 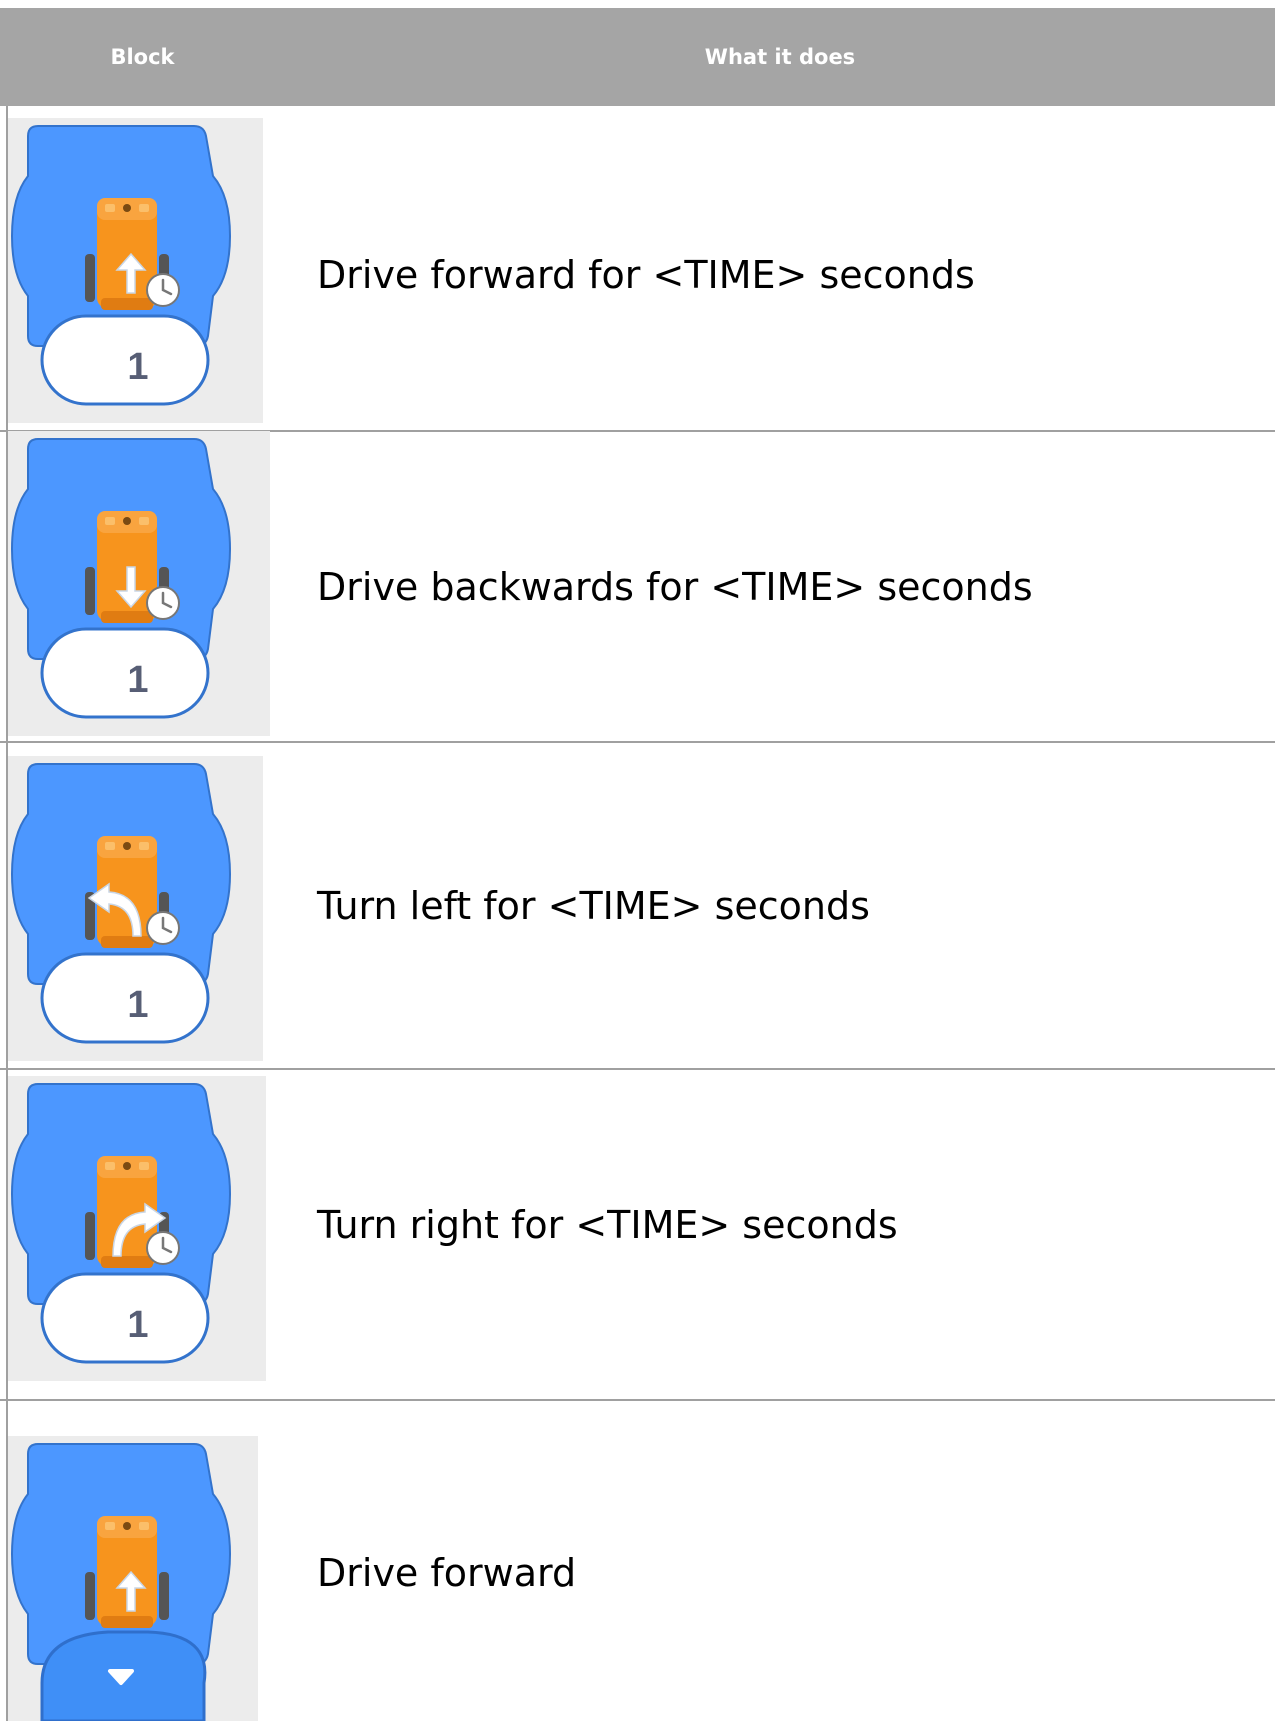 I want to click on block-description: Turn left for <TIME> seconds, so click(x=593, y=906).